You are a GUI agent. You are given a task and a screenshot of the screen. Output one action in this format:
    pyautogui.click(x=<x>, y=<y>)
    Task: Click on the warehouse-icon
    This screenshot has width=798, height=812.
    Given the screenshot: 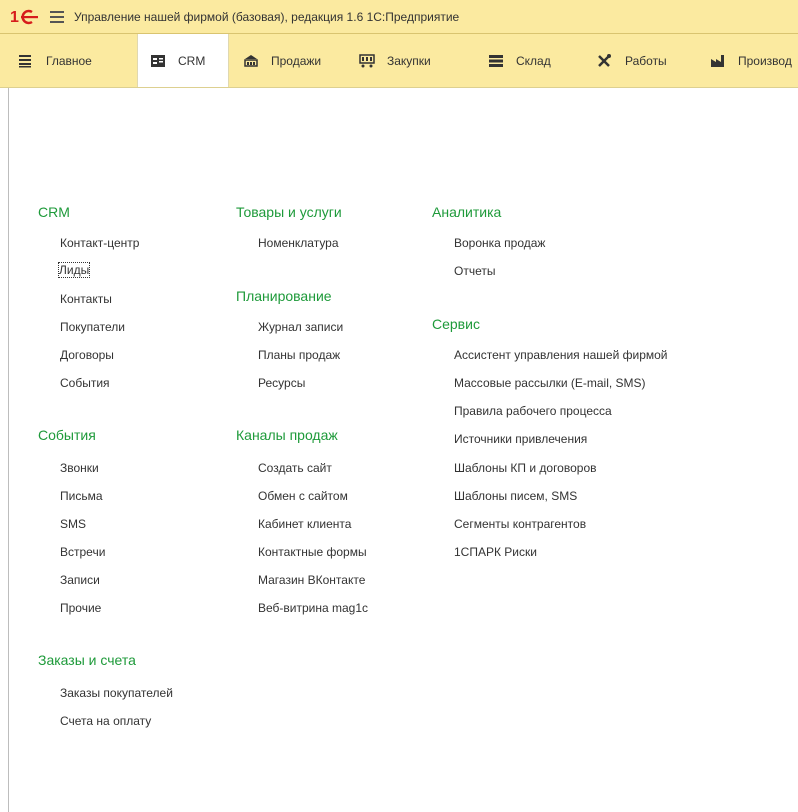 What is the action you would take?
    pyautogui.click(x=496, y=61)
    